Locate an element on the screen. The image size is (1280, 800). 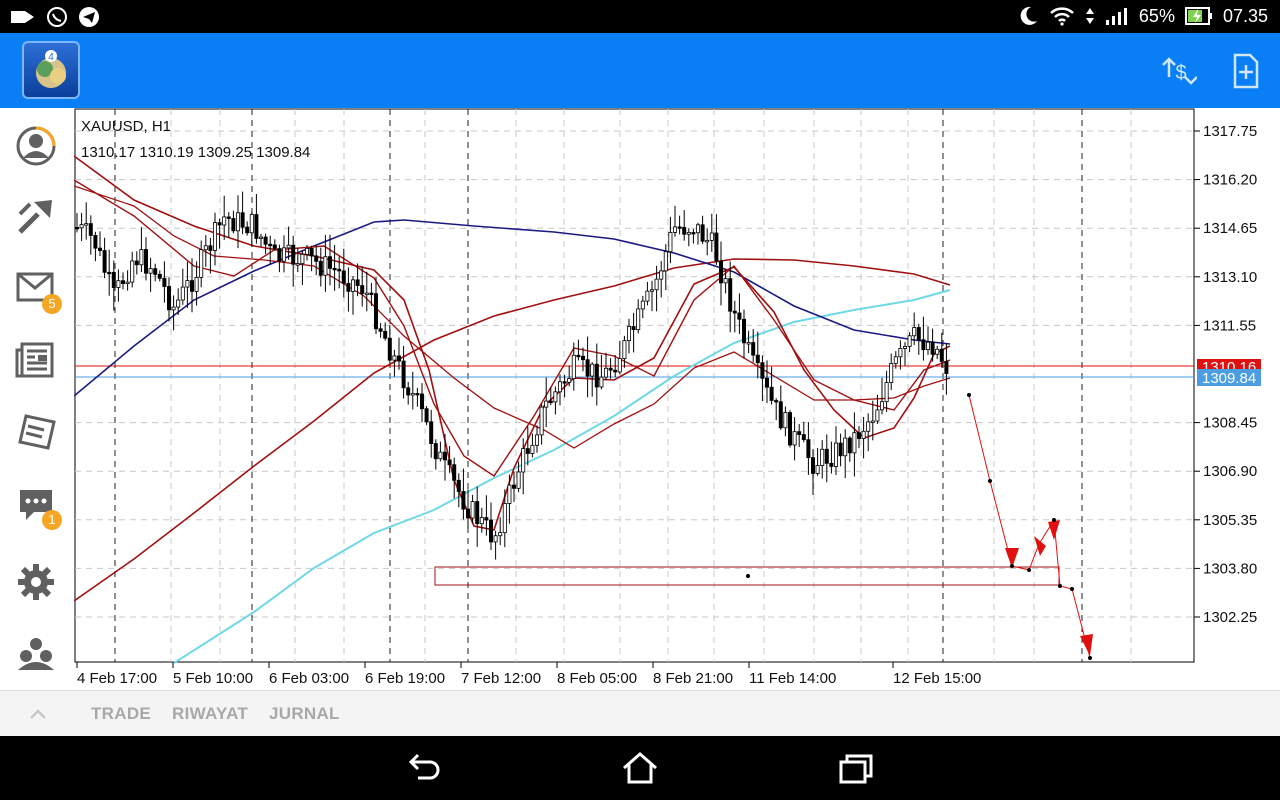
time-label: 8 Feb 21:00 is located at coordinates (693, 678).